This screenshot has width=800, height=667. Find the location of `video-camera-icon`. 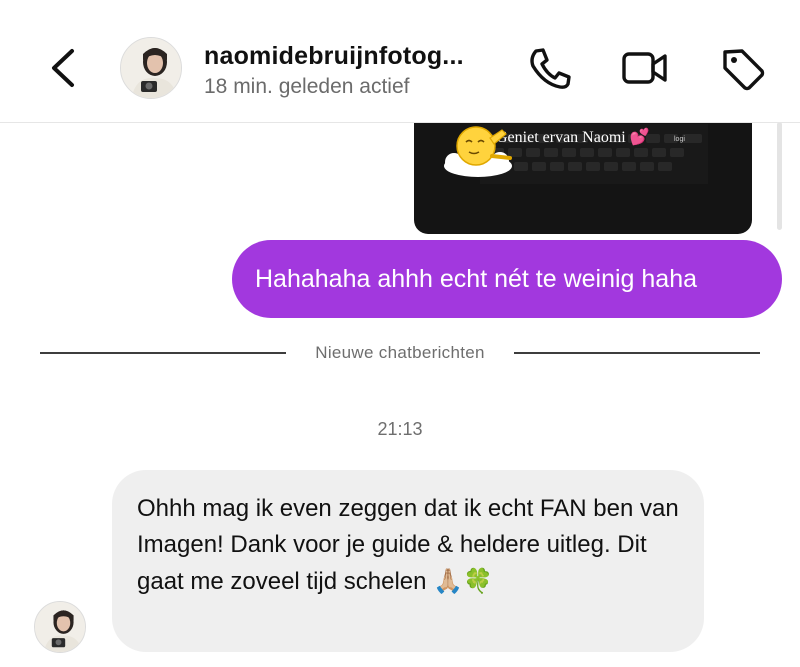

video-camera-icon is located at coordinates (644, 68).